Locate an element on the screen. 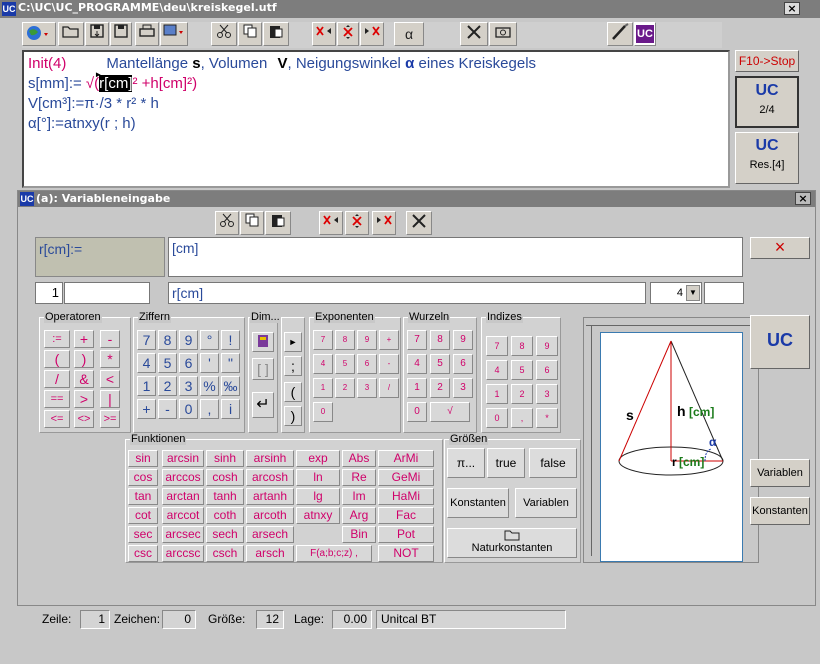 Image resolution: width=820 pixels, height=664 pixels. root-key: 4 is located at coordinates (417, 364).